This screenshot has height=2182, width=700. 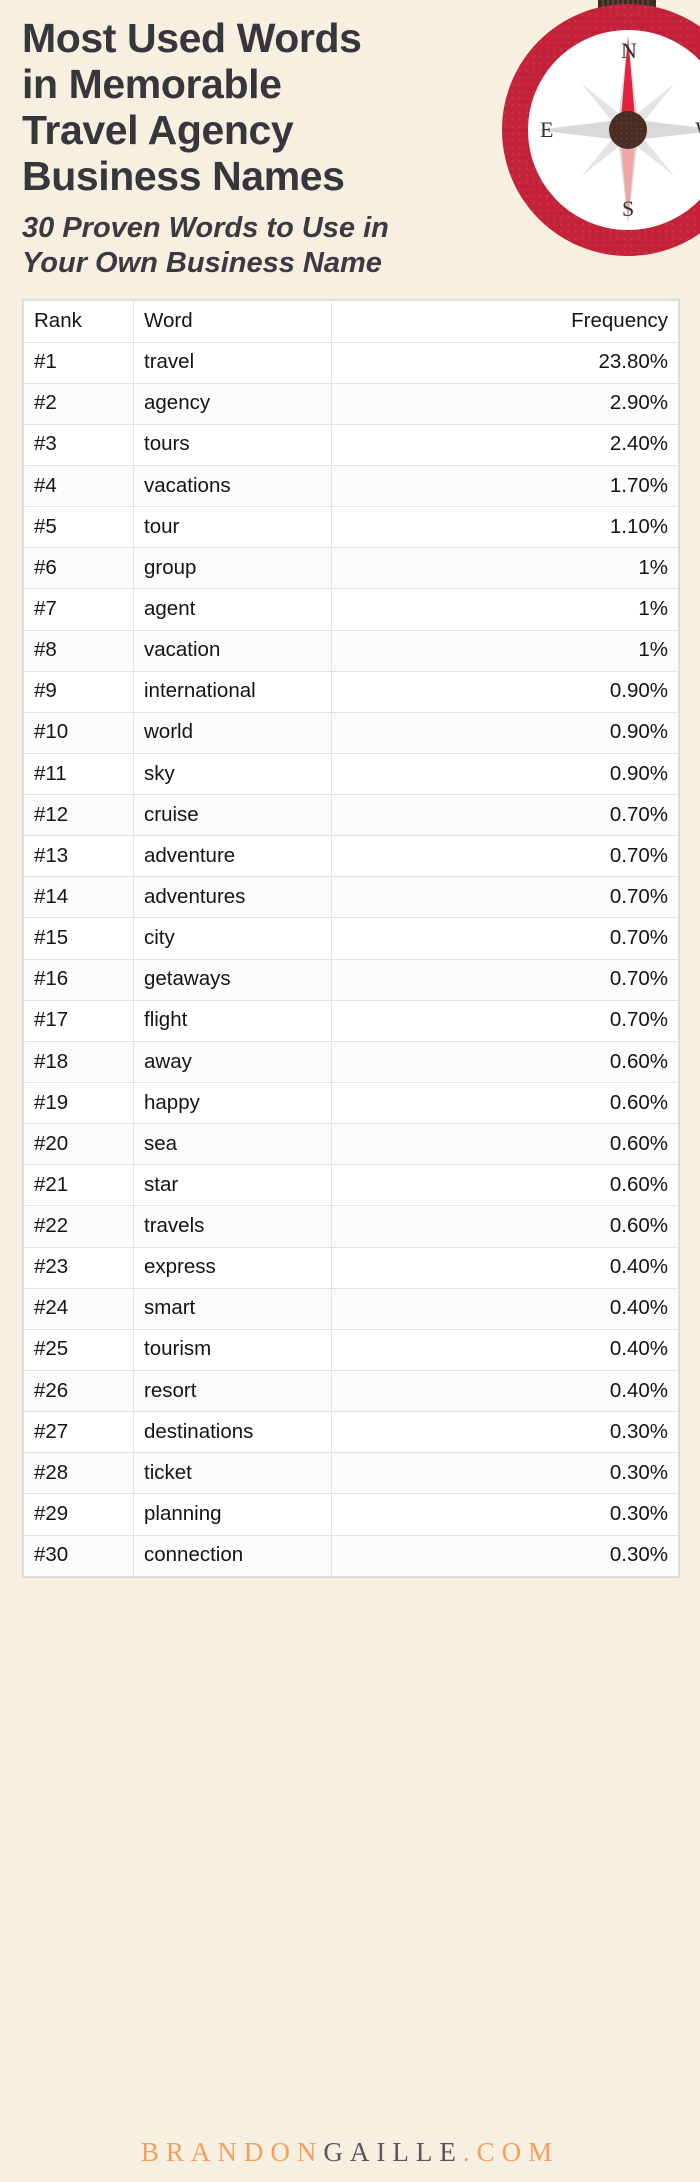 I want to click on cell-word: adventures, so click(x=232, y=897).